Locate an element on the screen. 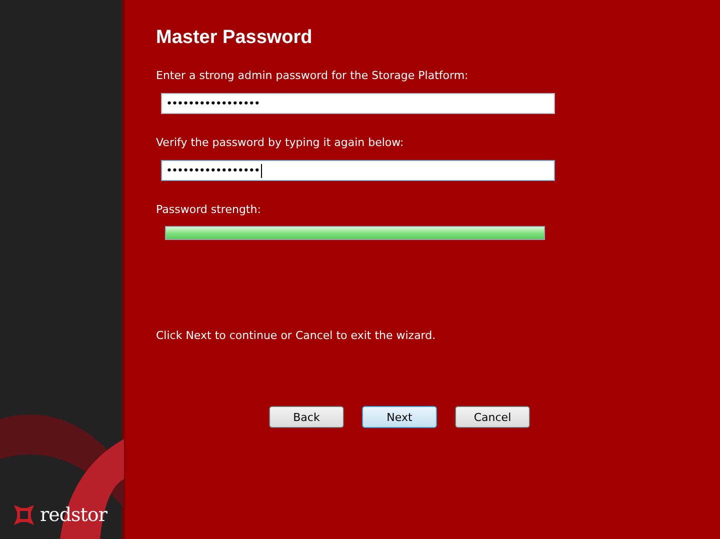  wizard-button: Back is located at coordinates (306, 417).